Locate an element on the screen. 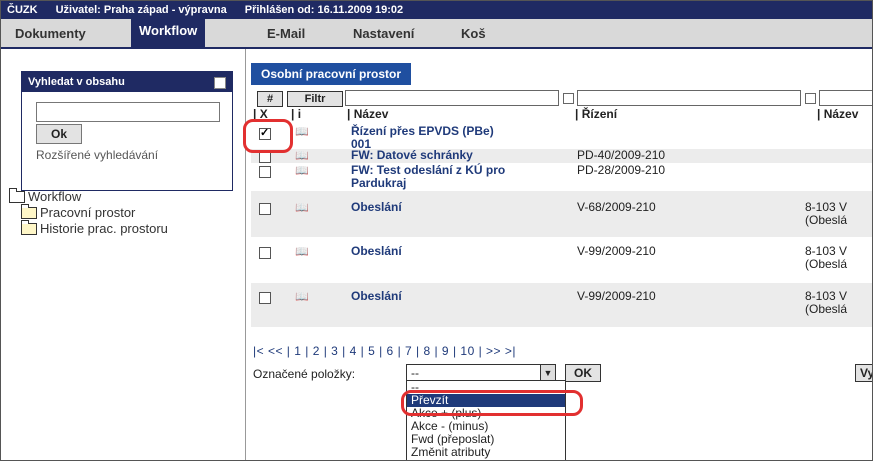 This screenshot has width=873, height=461. app-name: ČUZK is located at coordinates (22, 10).